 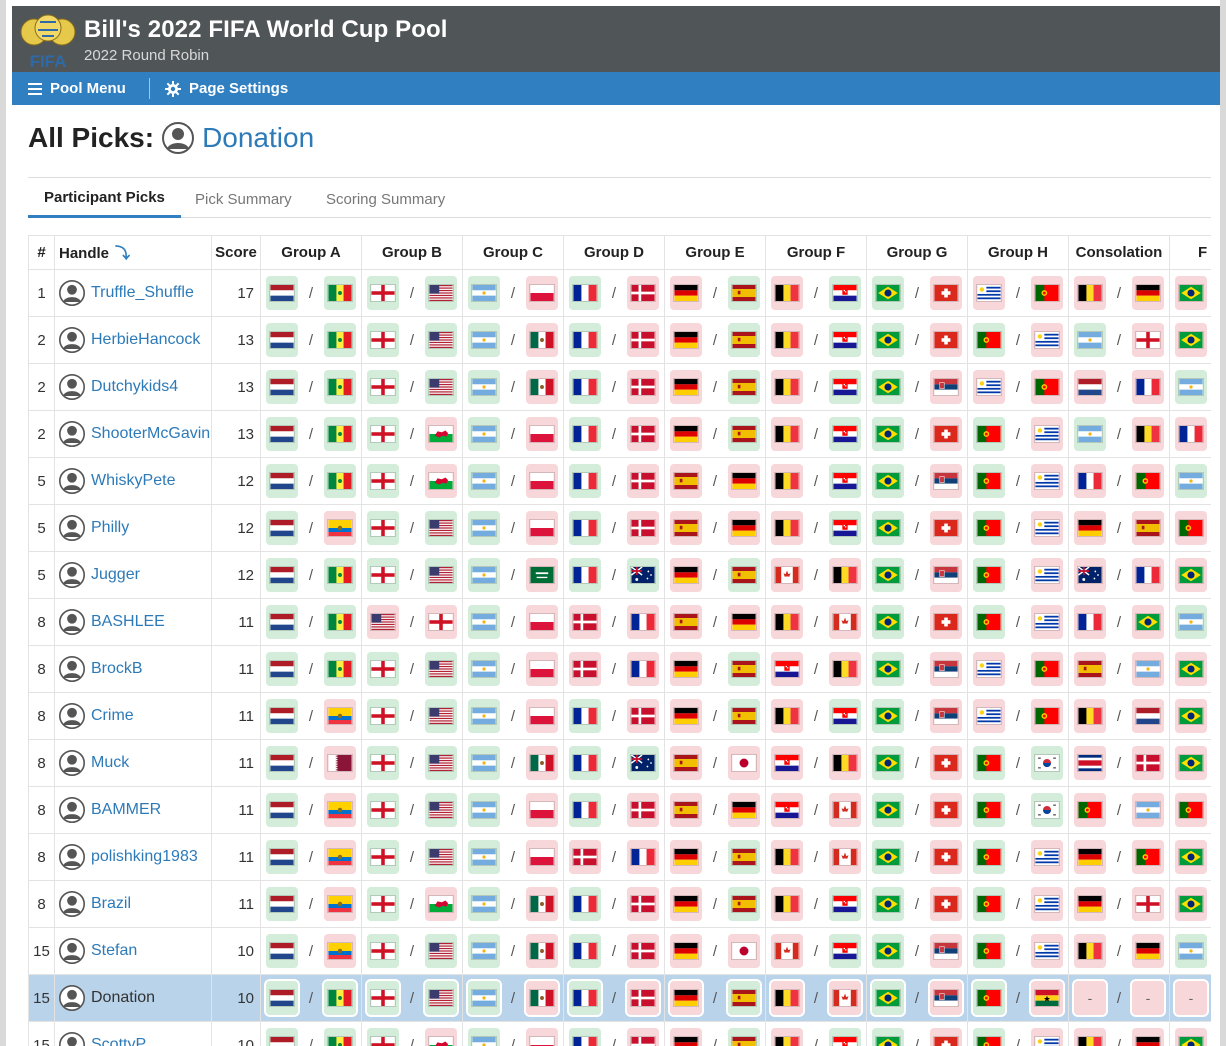 What do you see at coordinates (1090, 998) in the screenshot?
I see `pick-cell: -` at bounding box center [1090, 998].